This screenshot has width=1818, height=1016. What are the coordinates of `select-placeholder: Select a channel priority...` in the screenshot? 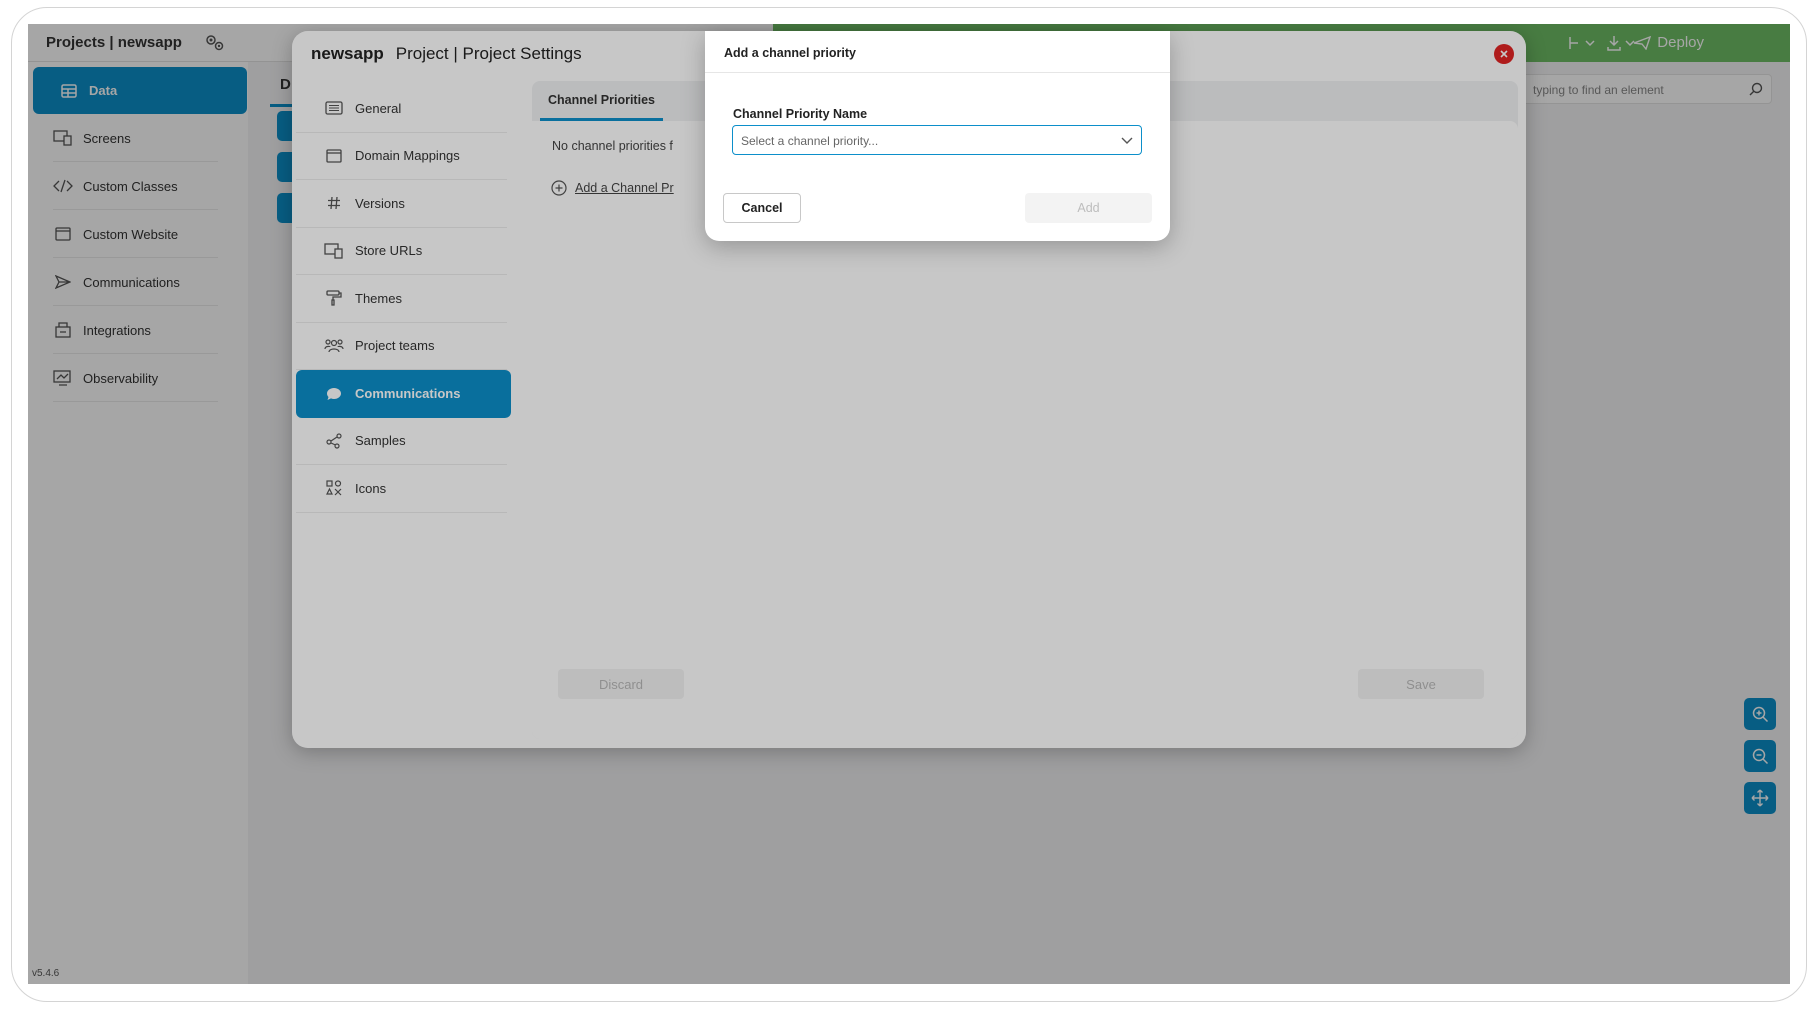 It's located at (810, 141).